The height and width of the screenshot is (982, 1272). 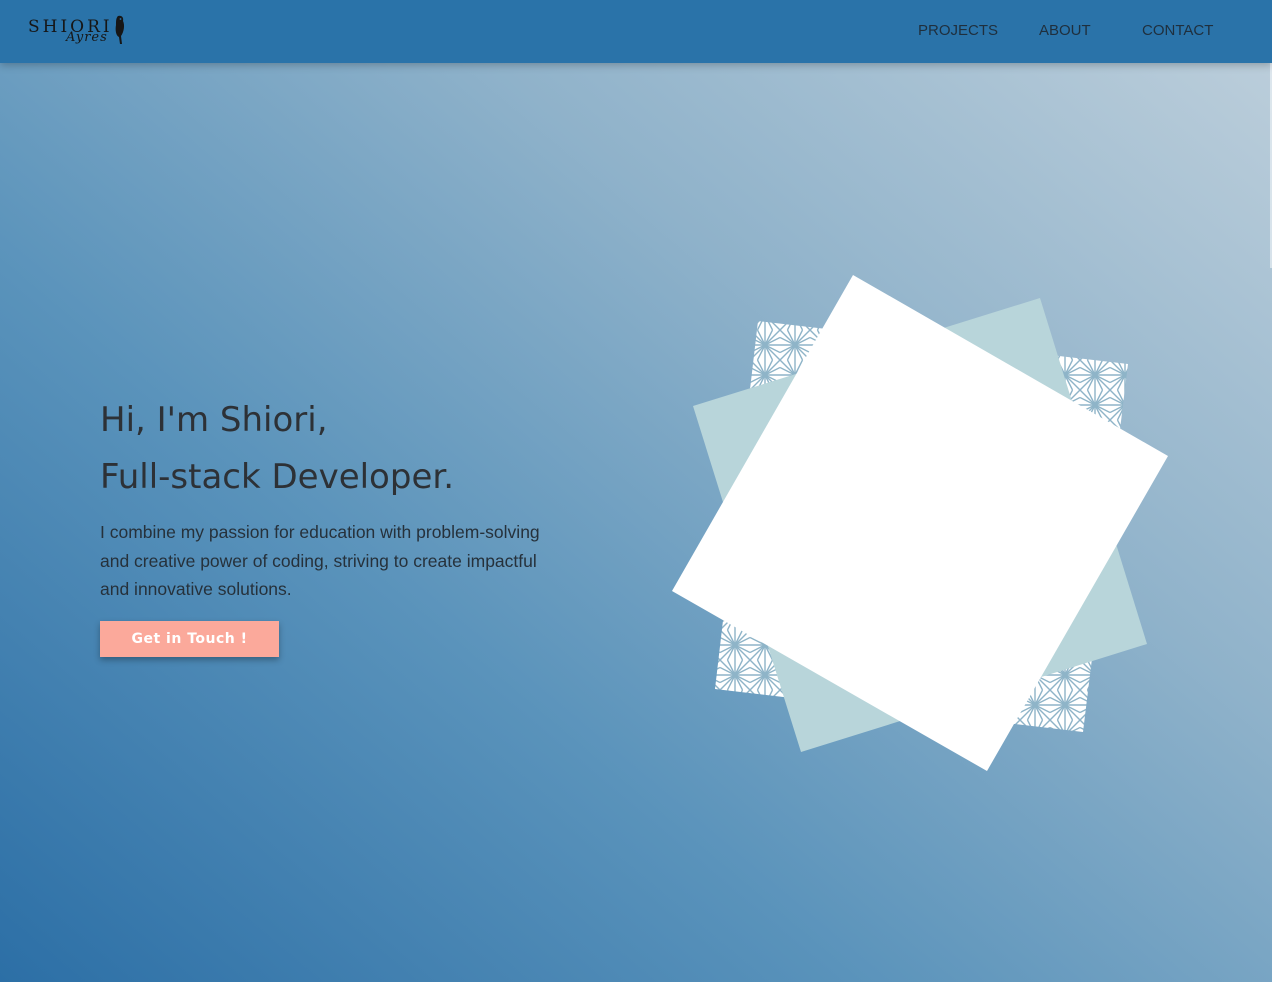 I want to click on bird-icon, so click(x=120, y=29).